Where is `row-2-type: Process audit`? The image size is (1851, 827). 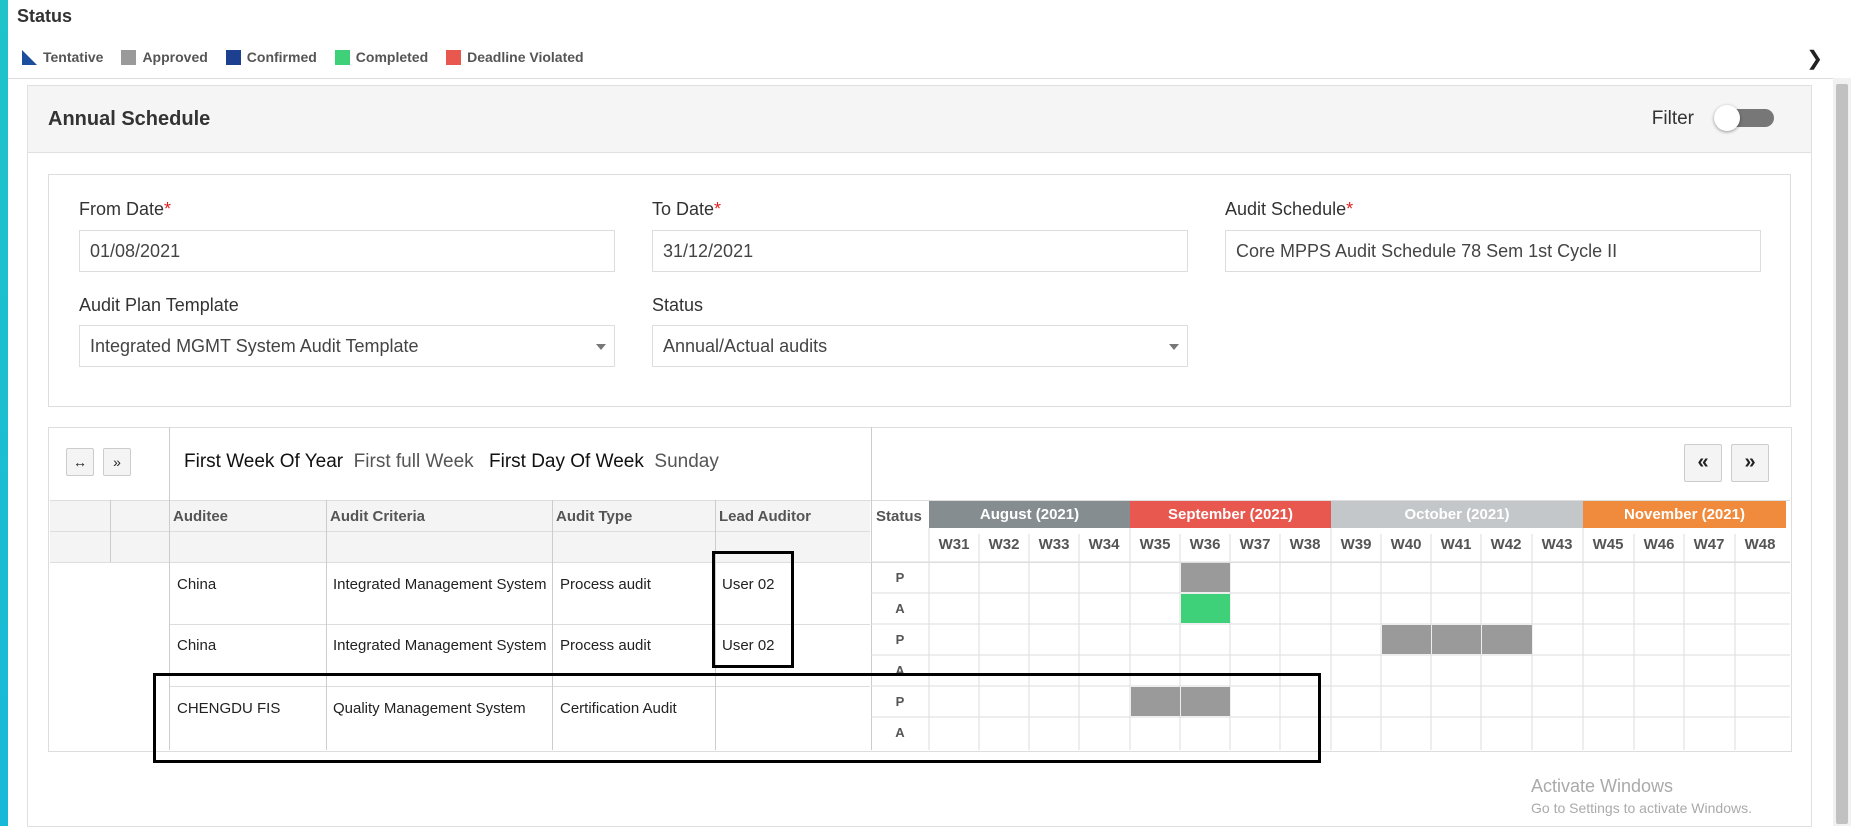 row-2-type: Process audit is located at coordinates (605, 645).